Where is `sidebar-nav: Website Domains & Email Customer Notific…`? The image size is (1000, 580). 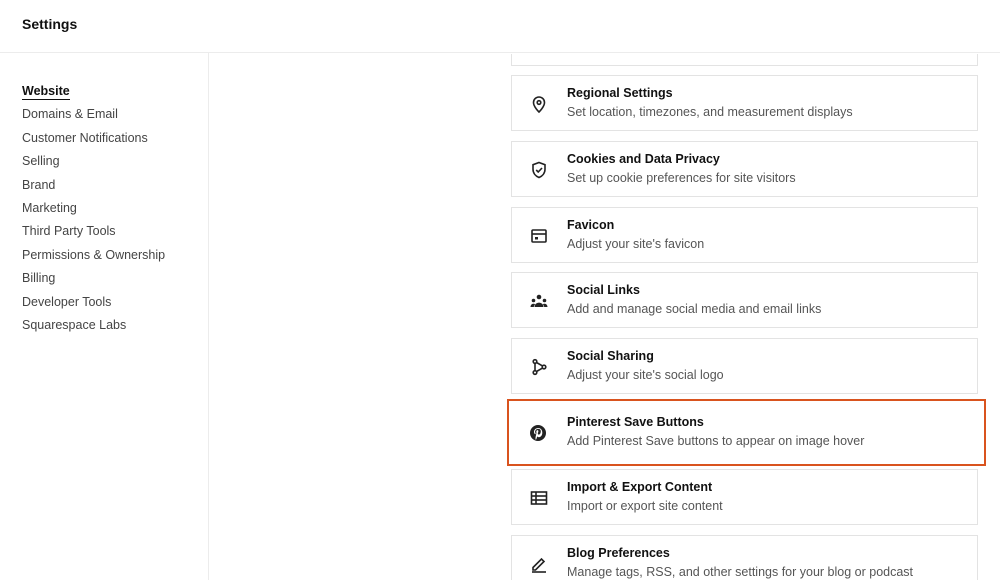
sidebar-nav: Website Domains & Email Customer Notific… is located at coordinates (93, 211).